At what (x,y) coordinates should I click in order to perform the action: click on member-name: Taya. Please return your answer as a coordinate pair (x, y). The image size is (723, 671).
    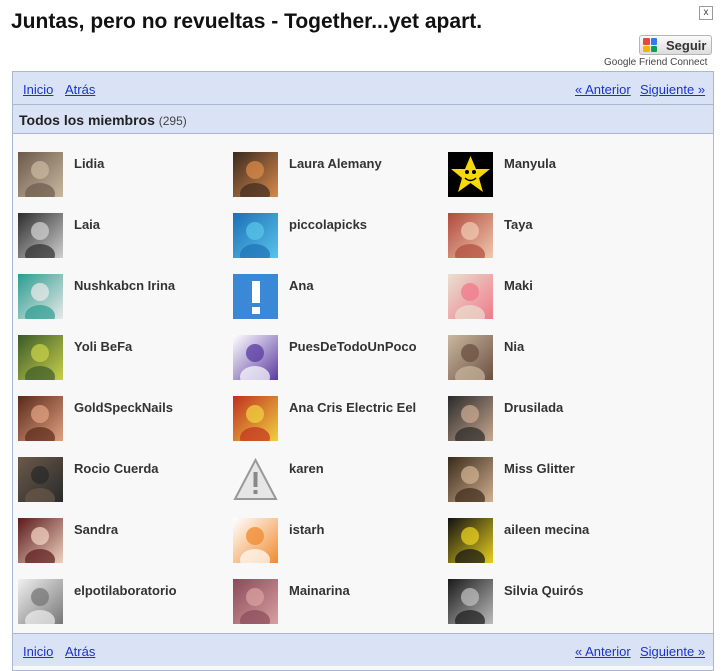
    Looking at the image, I should click on (518, 224).